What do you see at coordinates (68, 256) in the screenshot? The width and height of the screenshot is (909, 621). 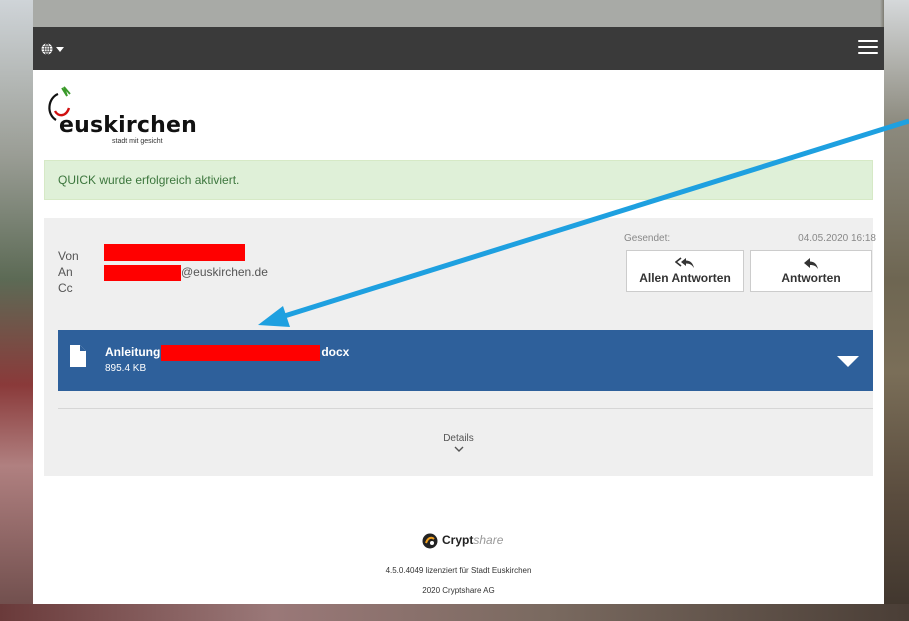 I see `from-label: Von` at bounding box center [68, 256].